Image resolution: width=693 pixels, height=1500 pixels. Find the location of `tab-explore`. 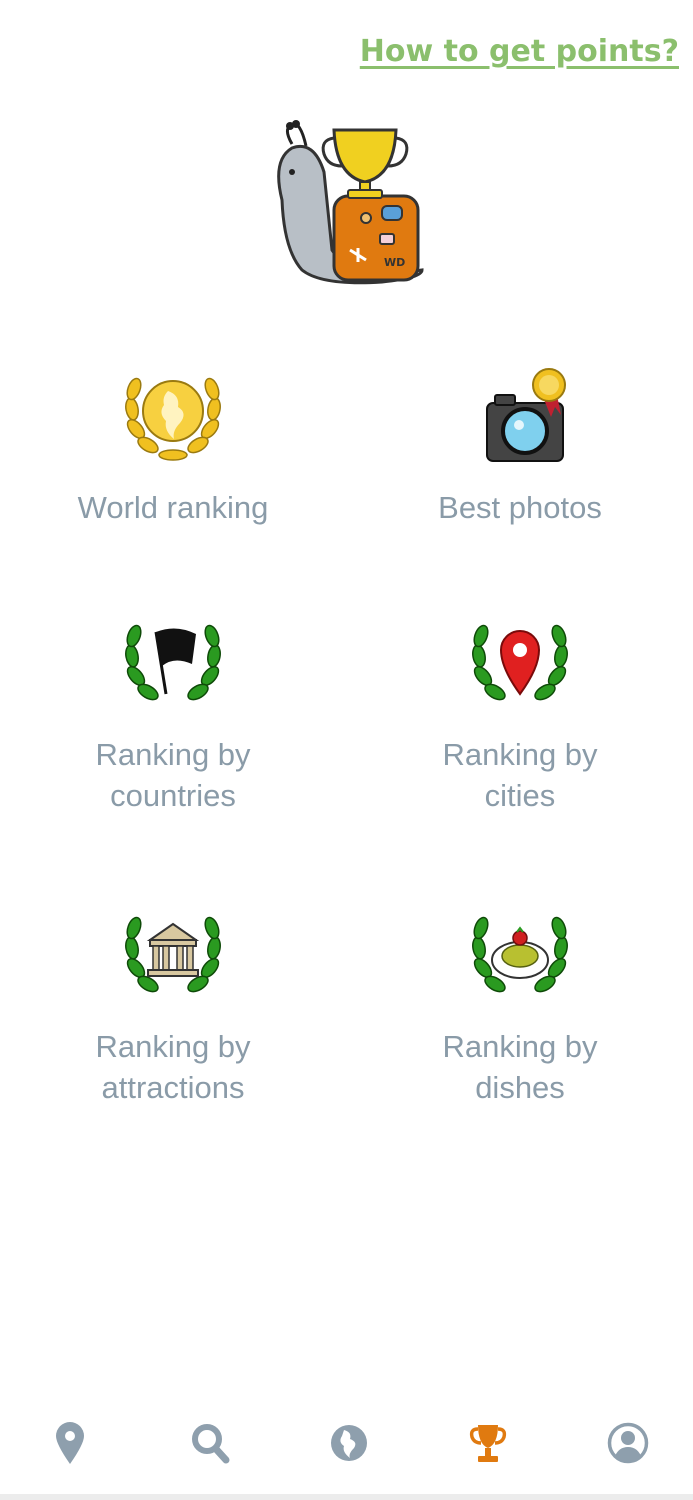

tab-explore is located at coordinates (349, 1443).